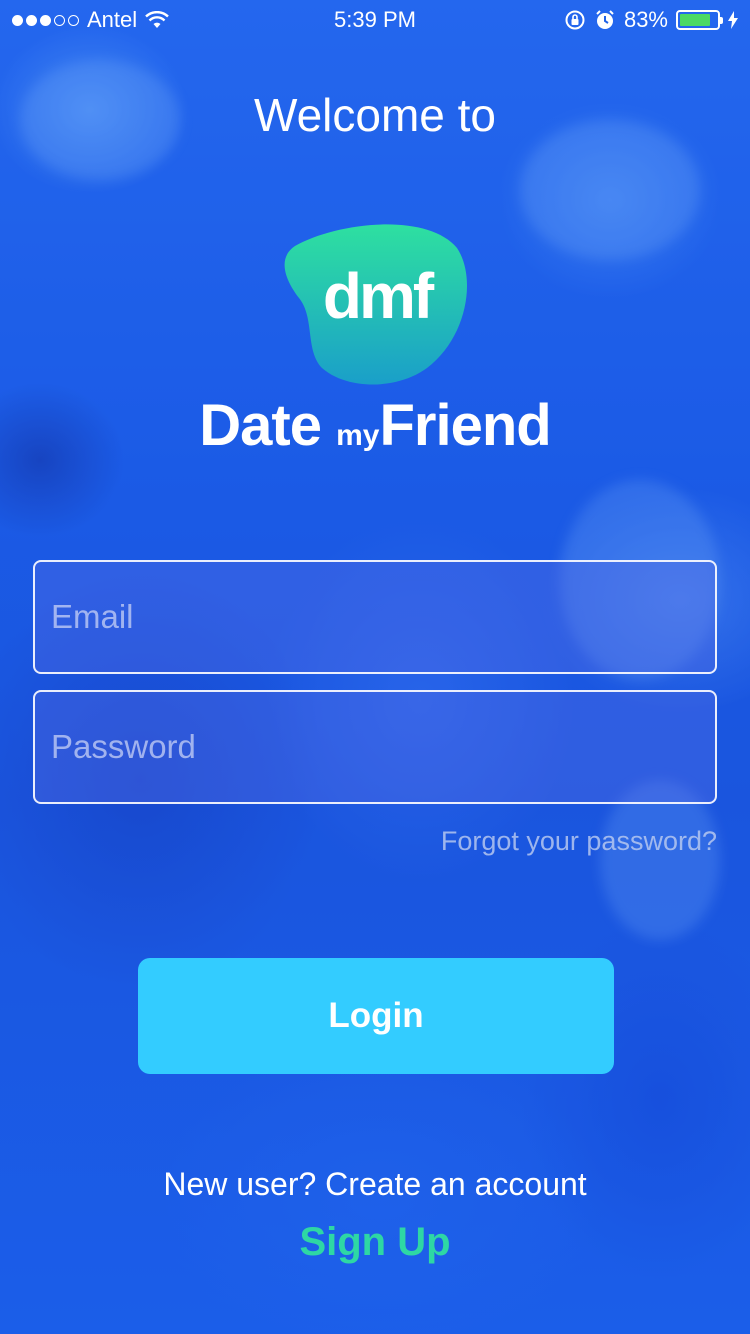 Image resolution: width=750 pixels, height=1334 pixels. What do you see at coordinates (575, 20) in the screenshot?
I see `orientation-lock-icon` at bounding box center [575, 20].